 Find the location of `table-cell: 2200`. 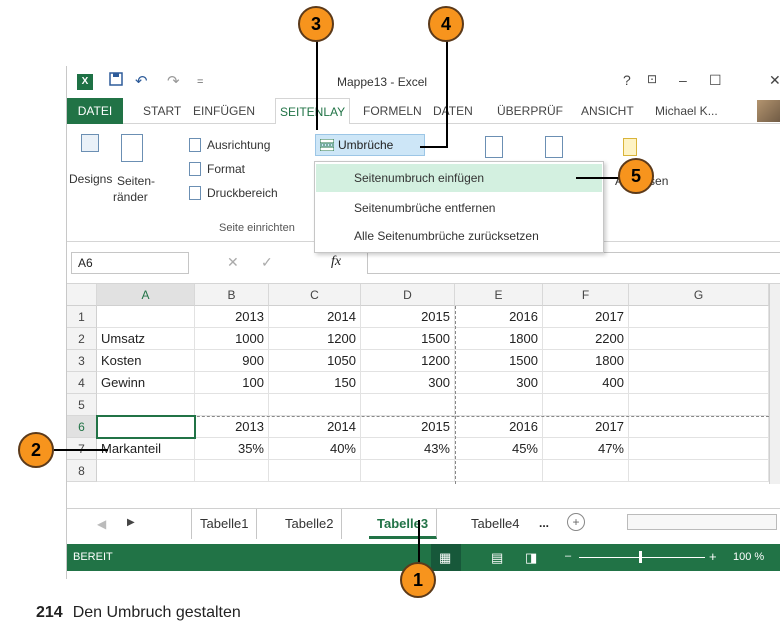

table-cell: 2200 is located at coordinates (586, 339).